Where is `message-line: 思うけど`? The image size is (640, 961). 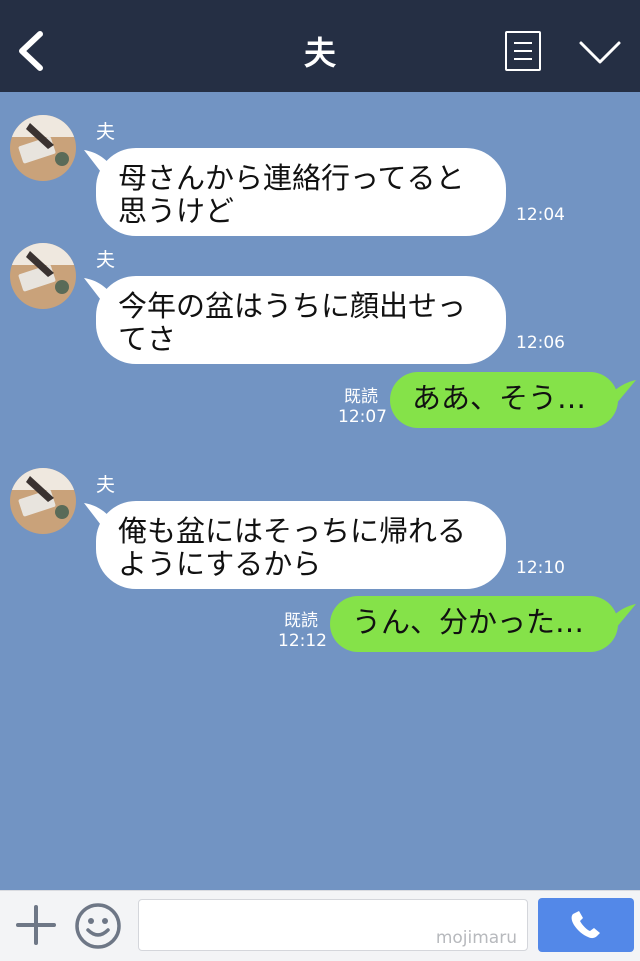 message-line: 思うけど is located at coordinates (176, 211).